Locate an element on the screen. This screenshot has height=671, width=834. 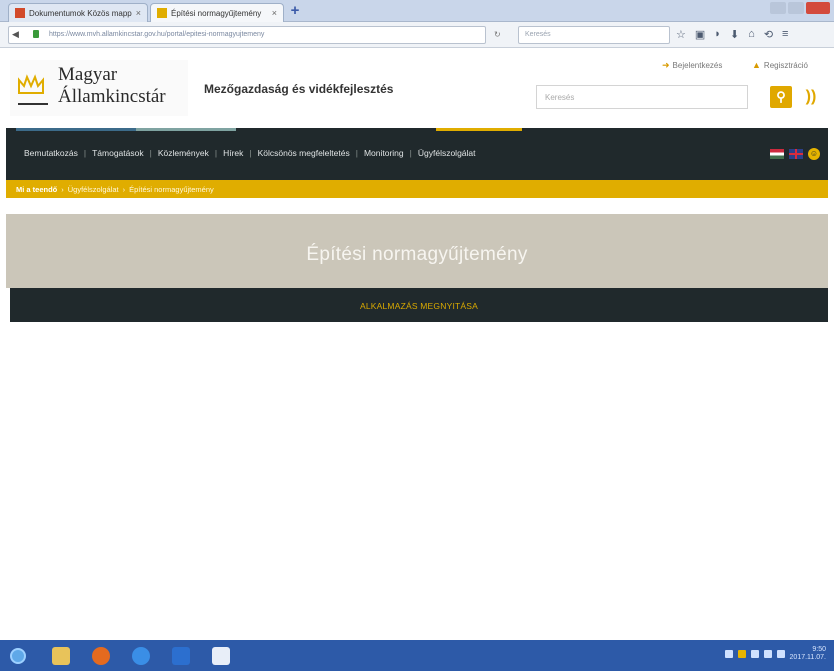
page-hero: Építési normagyűjtemény is located at coordinates (417, 251).